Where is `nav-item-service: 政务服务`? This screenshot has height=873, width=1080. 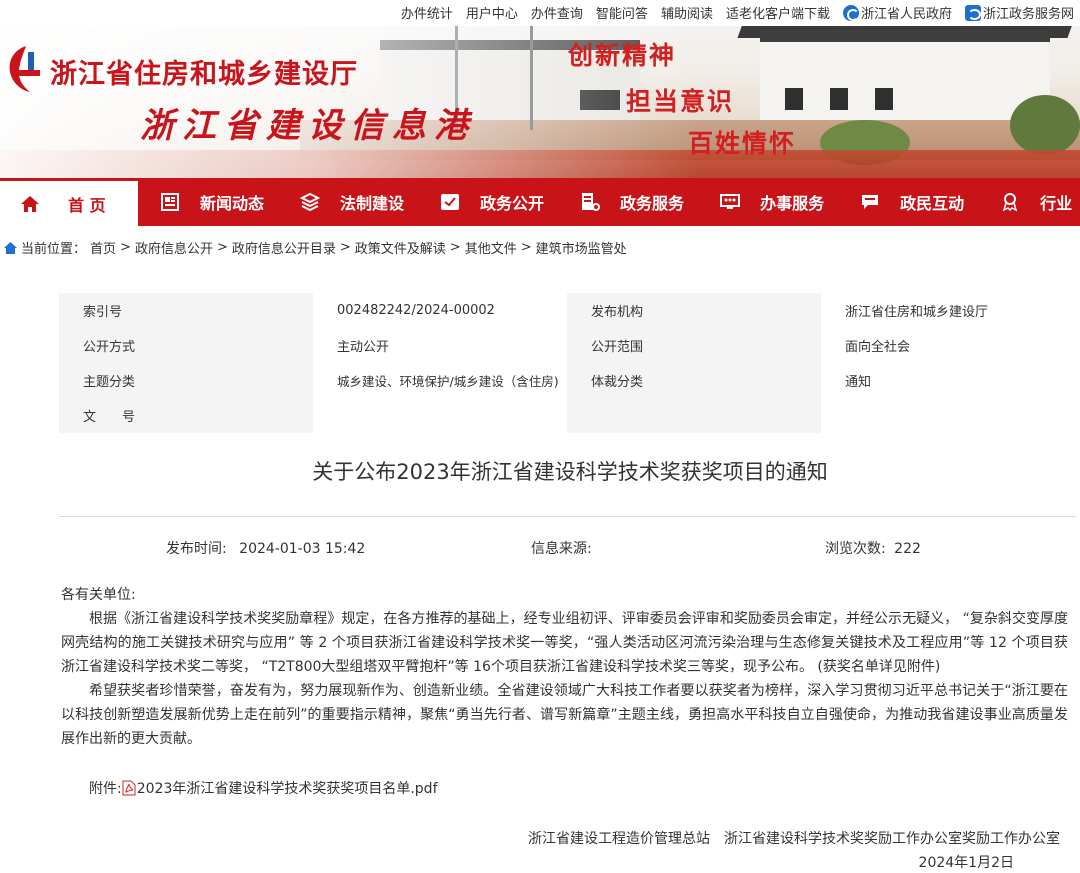
nav-item-service: 政务服务 is located at coordinates (632, 202).